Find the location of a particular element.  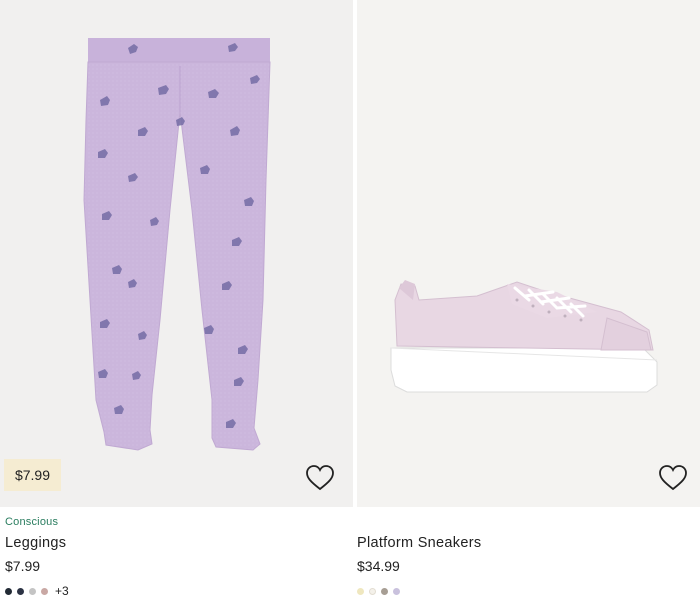

conscious-label: Conscious is located at coordinates (32, 522).